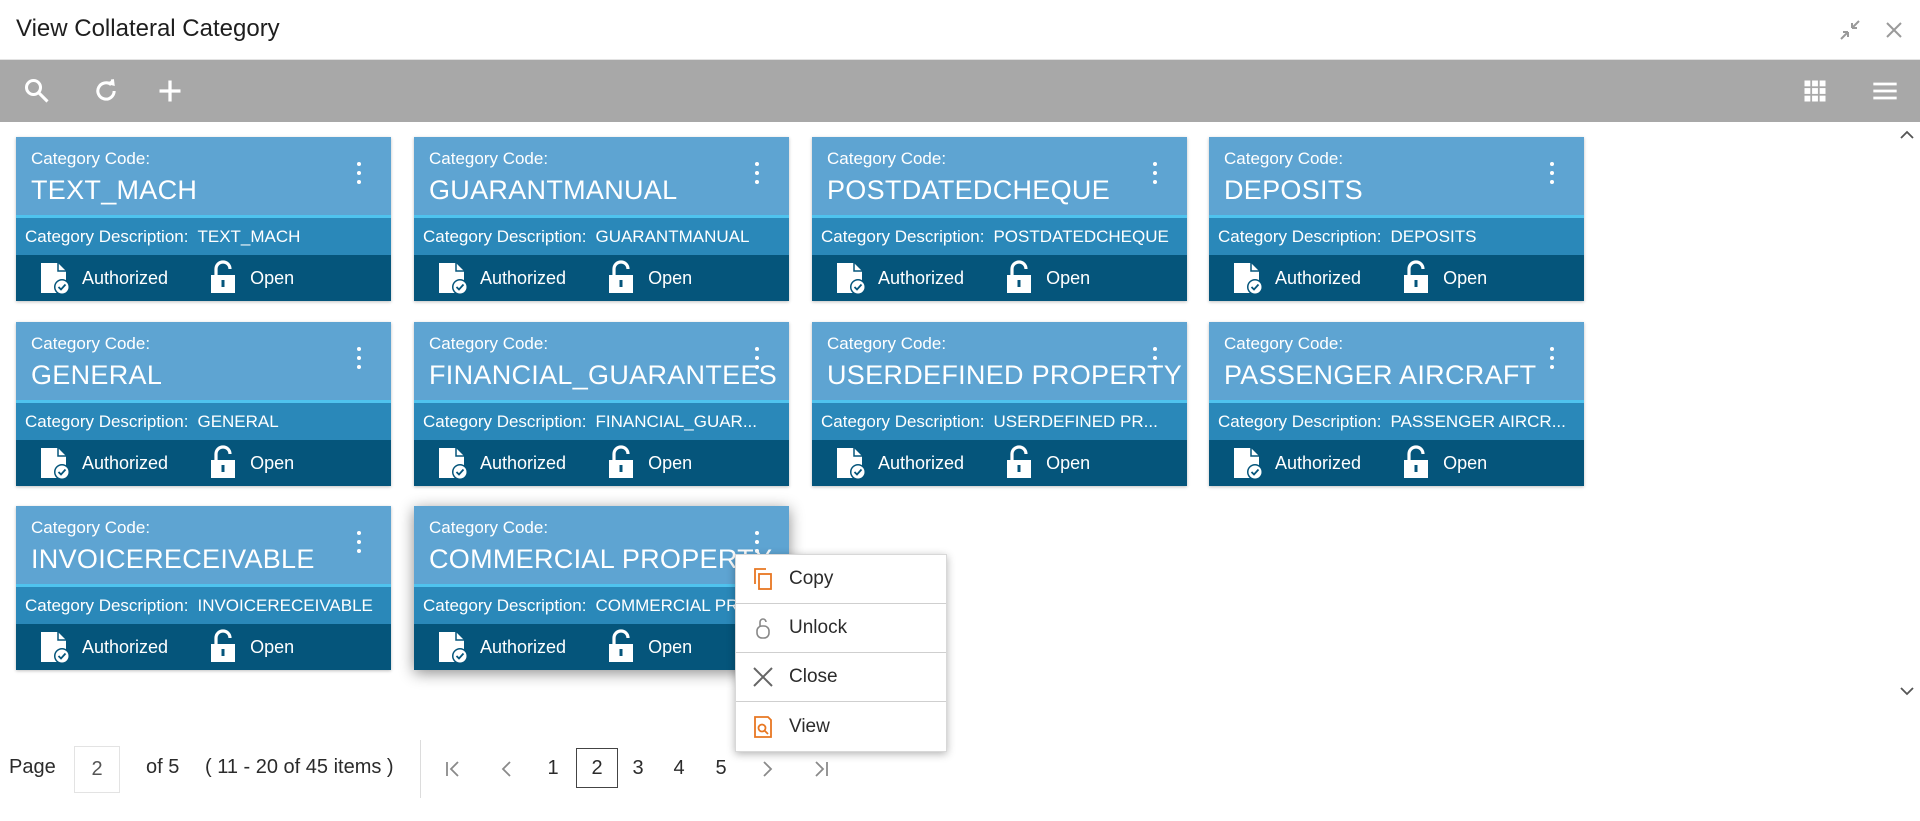 This screenshot has height=821, width=1920. What do you see at coordinates (97, 375) in the screenshot?
I see `category-code-value: GENERAL` at bounding box center [97, 375].